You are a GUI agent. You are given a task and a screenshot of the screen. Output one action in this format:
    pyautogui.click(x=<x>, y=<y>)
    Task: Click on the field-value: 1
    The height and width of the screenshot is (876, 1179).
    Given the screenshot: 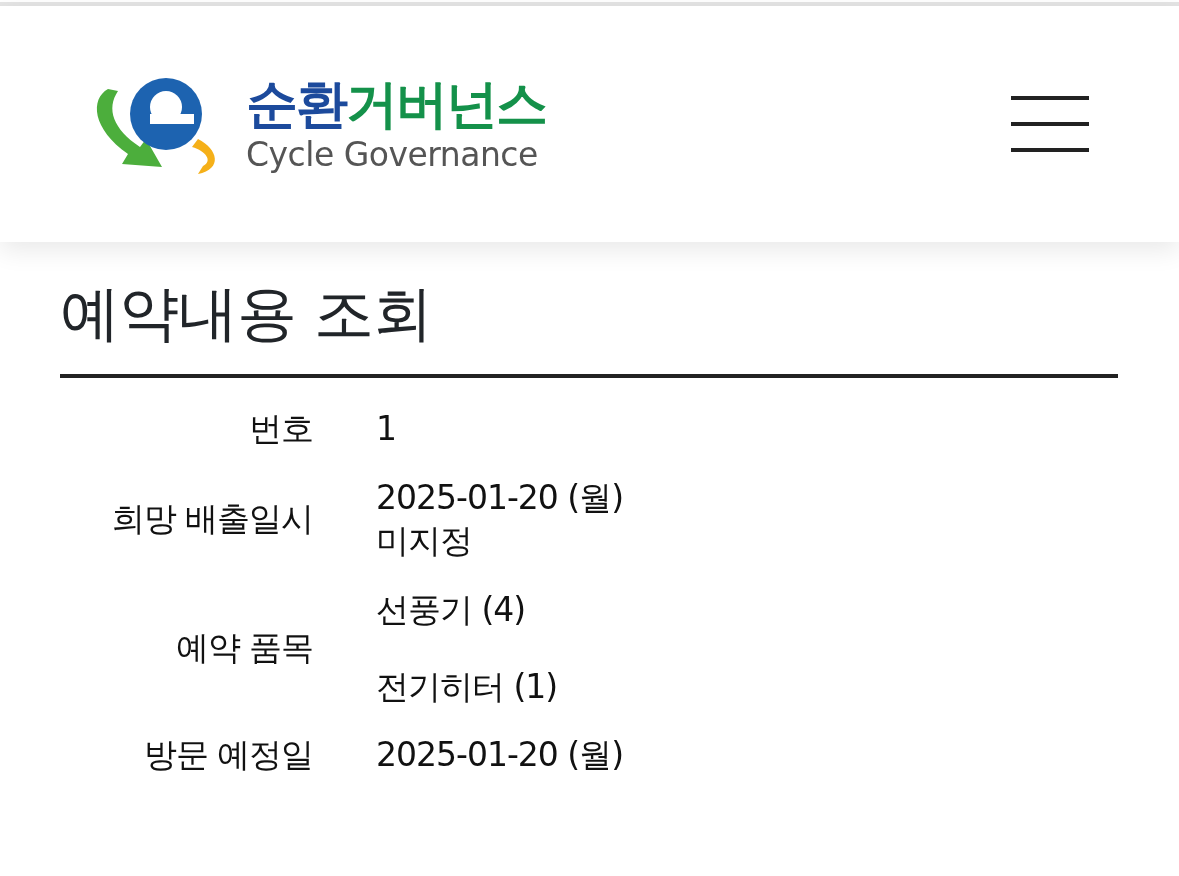 What is the action you would take?
    pyautogui.click(x=386, y=429)
    